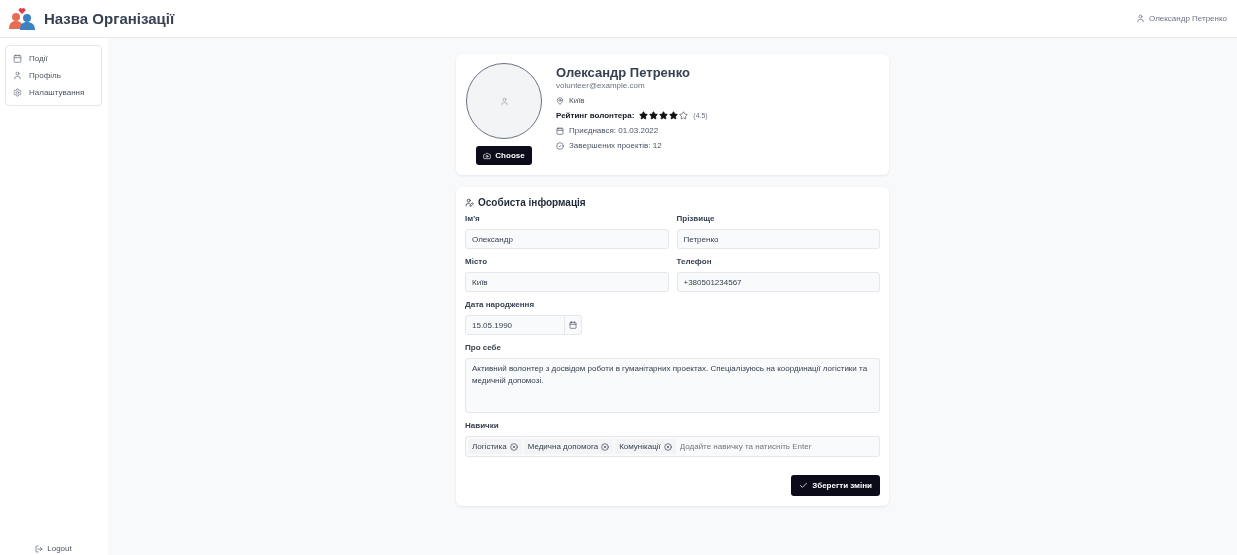  Describe the element at coordinates (601, 85) in the screenshot. I see `profile-email: volunteer@example.com` at that location.